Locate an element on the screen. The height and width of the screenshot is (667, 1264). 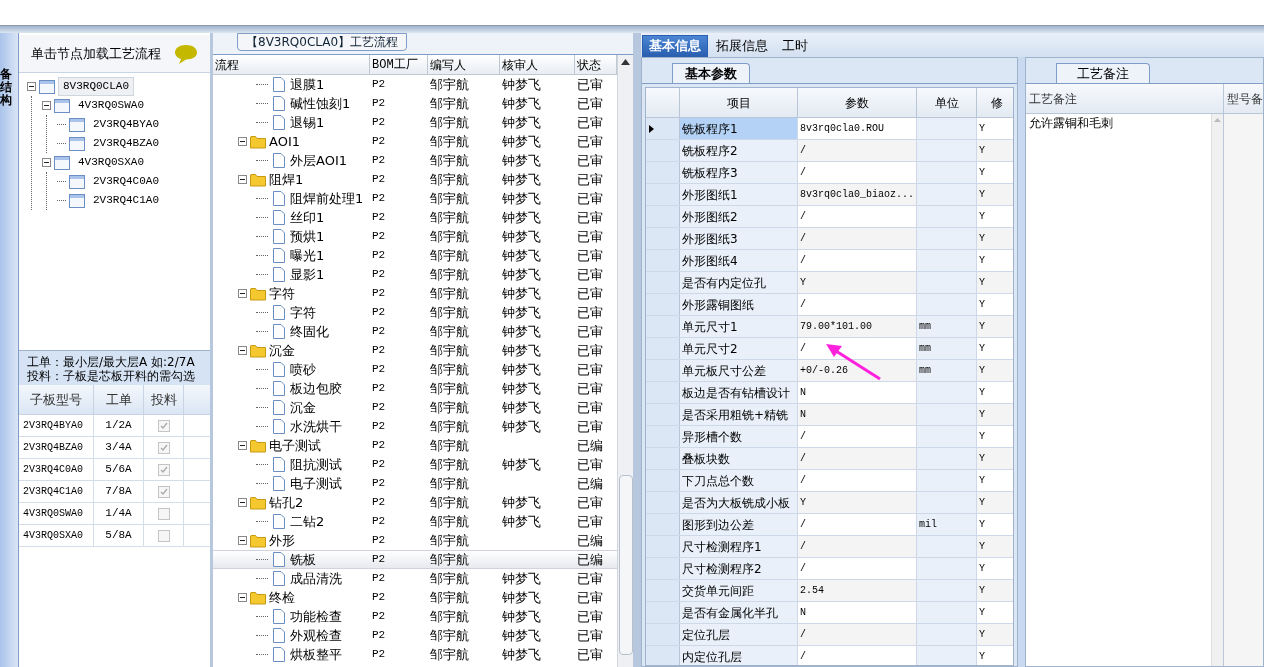
table-cell: 铣板程序1 is located at coordinates (739, 128).